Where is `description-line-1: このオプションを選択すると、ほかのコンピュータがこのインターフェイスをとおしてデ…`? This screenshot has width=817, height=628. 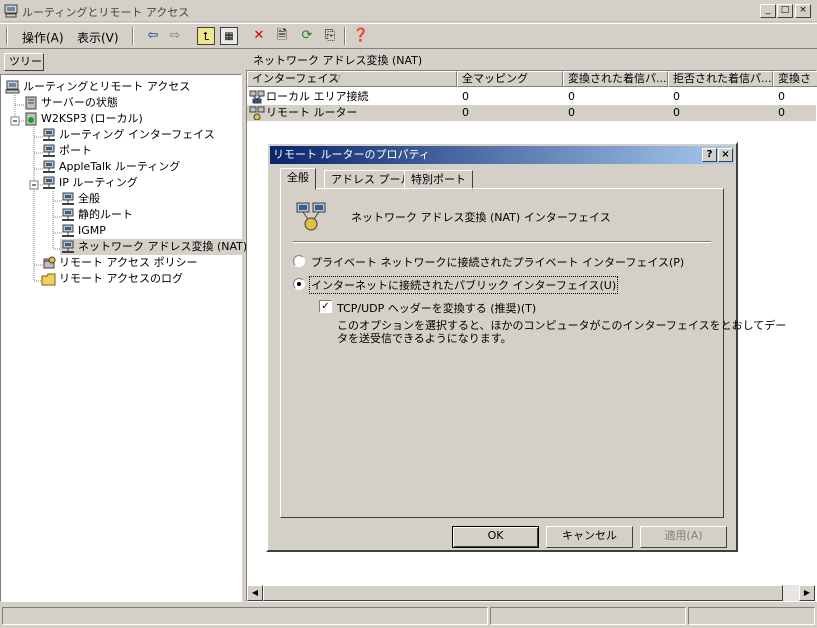
description-line-1: このオプションを選択すると、ほかのコンピュータがこのインターフェイスをとおしてデ… is located at coordinates (562, 325).